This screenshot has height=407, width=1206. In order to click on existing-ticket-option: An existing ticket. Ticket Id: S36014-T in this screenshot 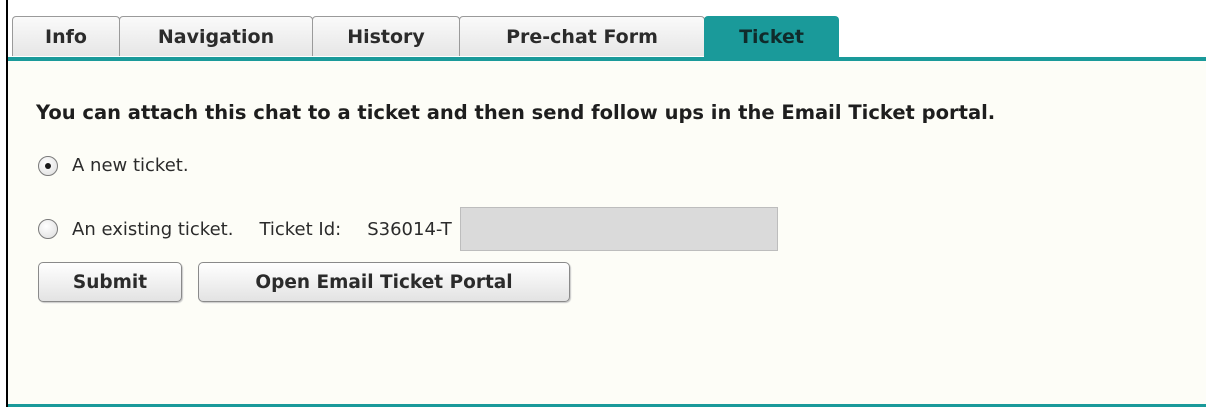, I will do `click(408, 229)`.